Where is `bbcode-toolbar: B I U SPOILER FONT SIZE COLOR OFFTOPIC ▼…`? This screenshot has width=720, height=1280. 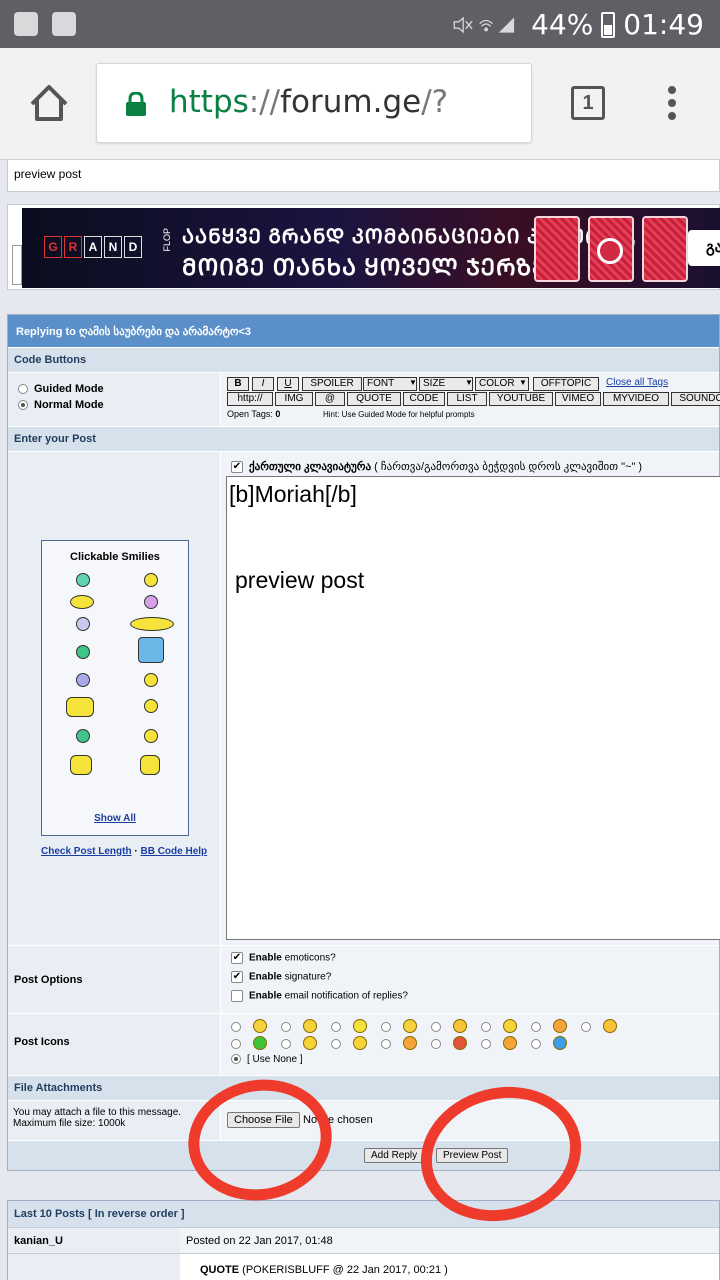
bbcode-toolbar: B I U SPOILER FONT SIZE COLOR OFFTOPIC ▼… is located at coordinates (470, 399).